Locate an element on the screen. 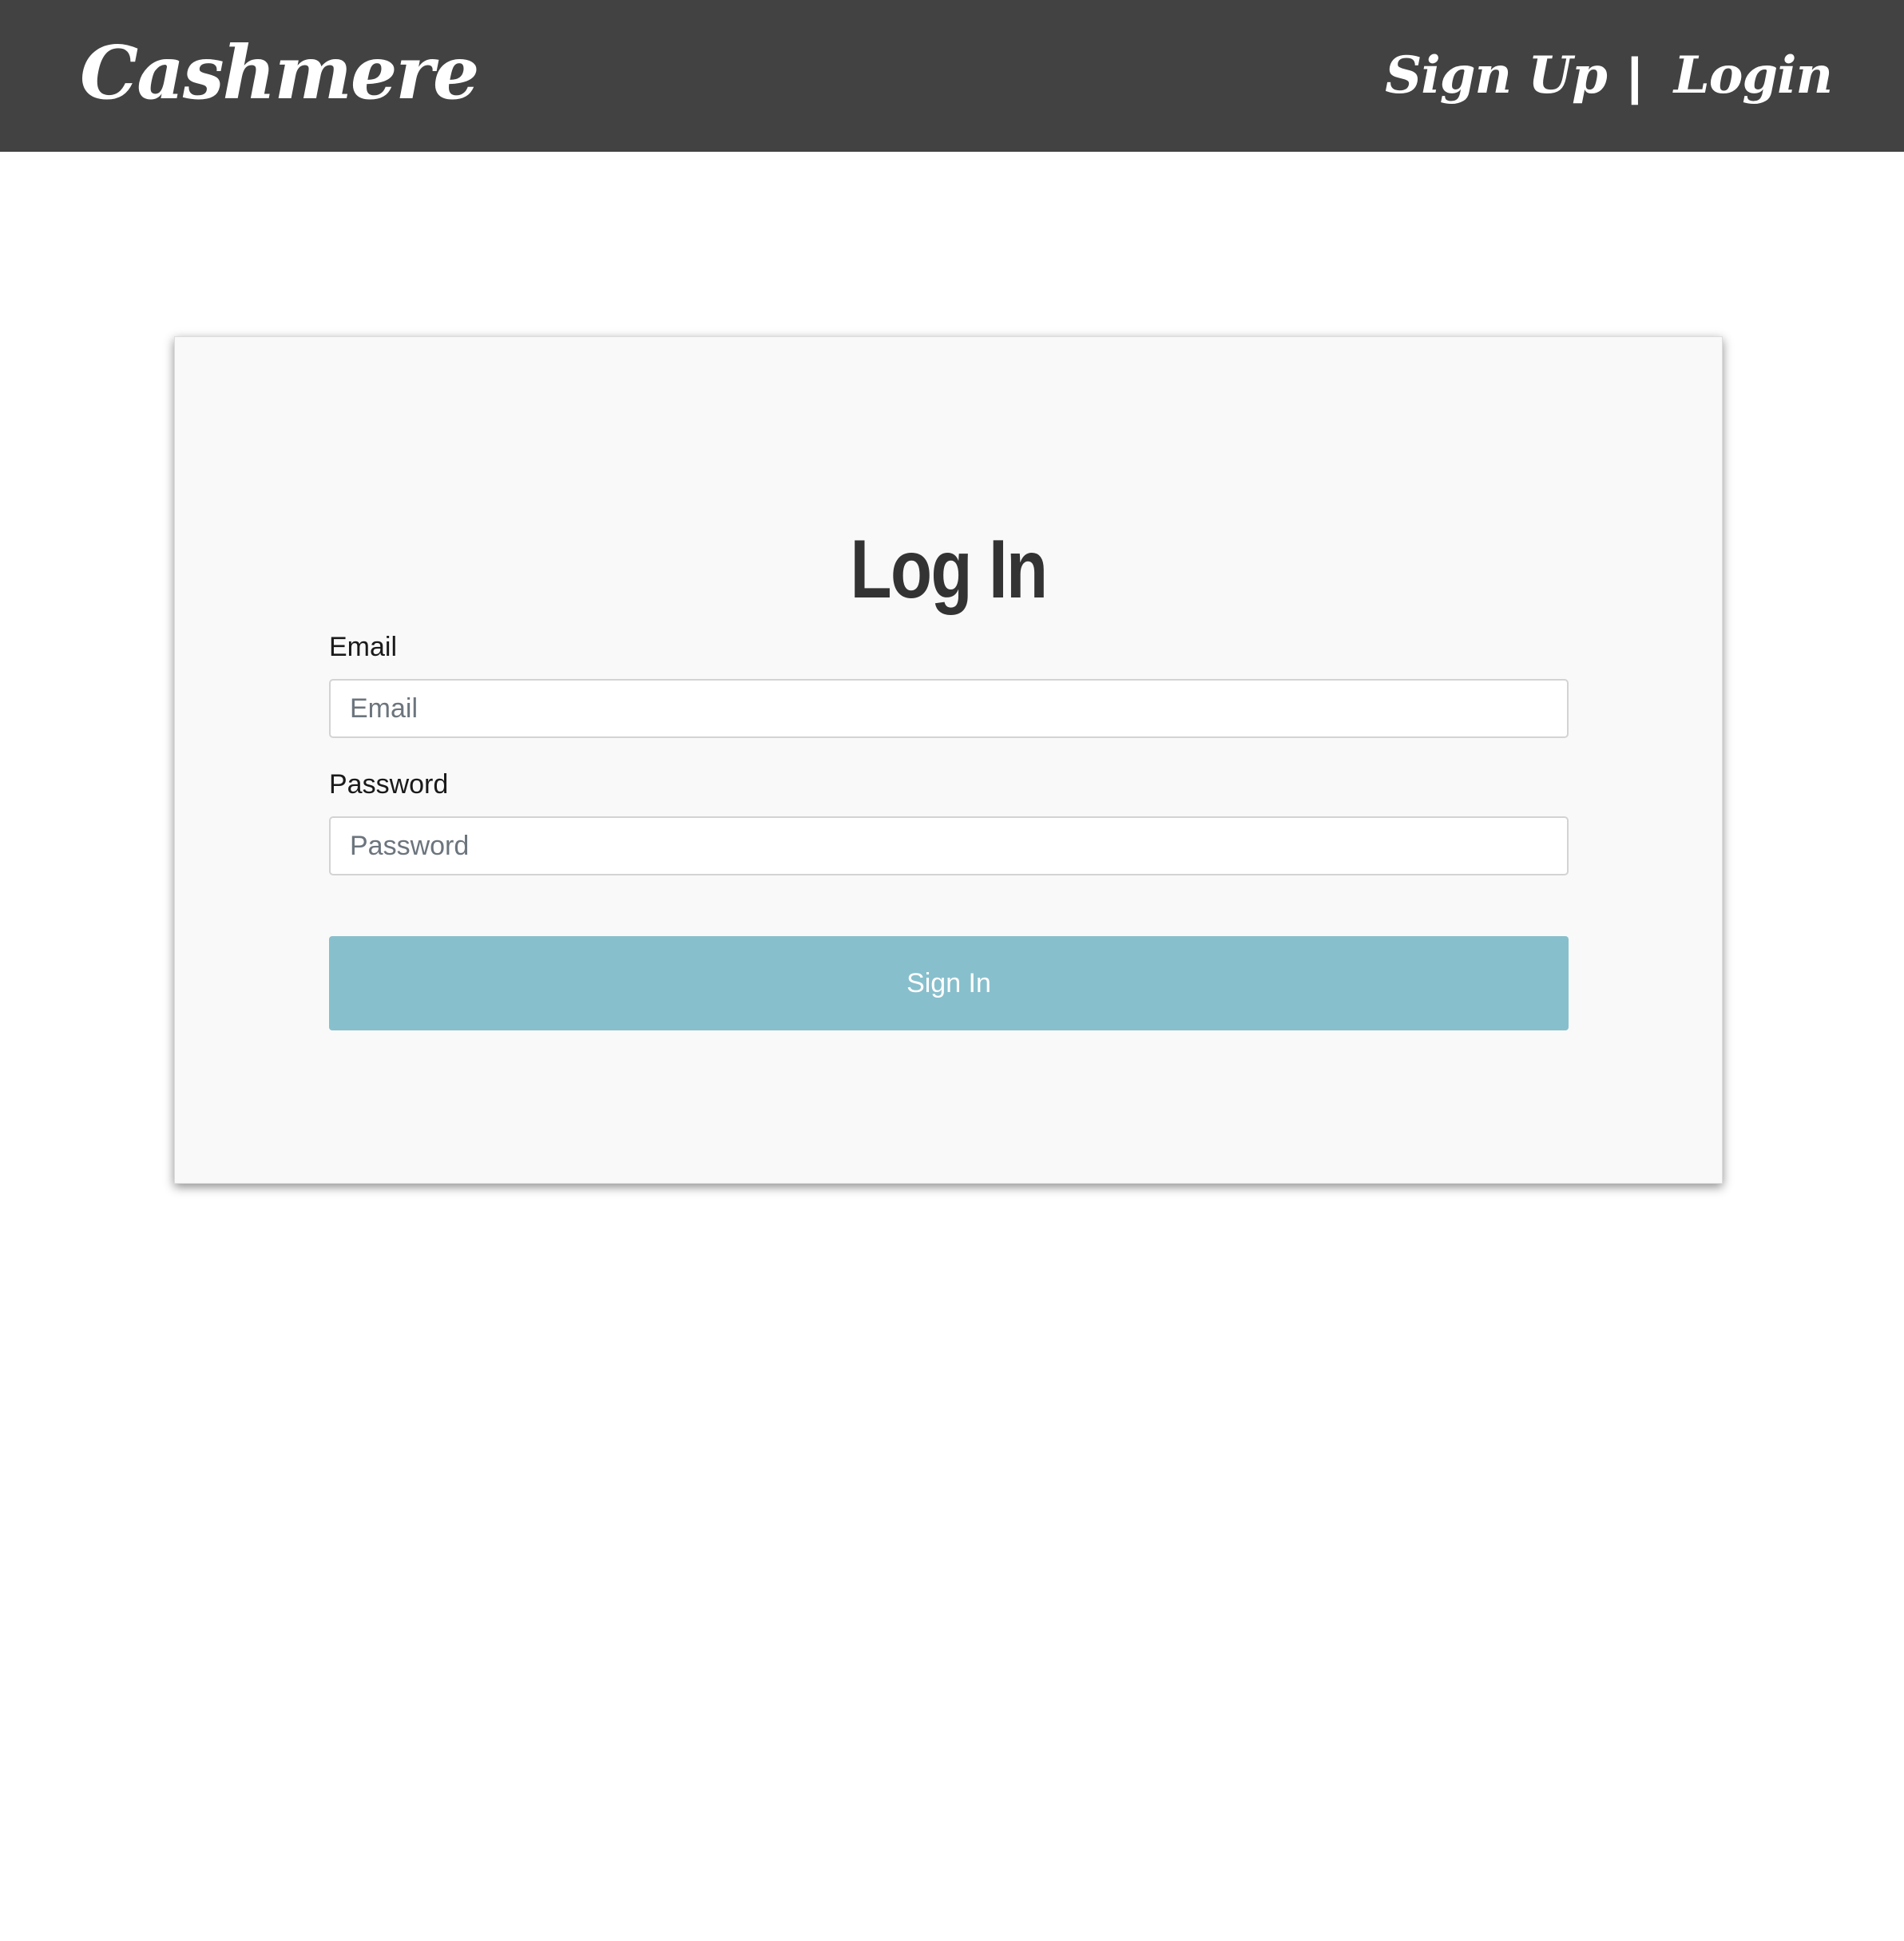 The image size is (1904, 1941). login-link: Login is located at coordinates (1753, 76).